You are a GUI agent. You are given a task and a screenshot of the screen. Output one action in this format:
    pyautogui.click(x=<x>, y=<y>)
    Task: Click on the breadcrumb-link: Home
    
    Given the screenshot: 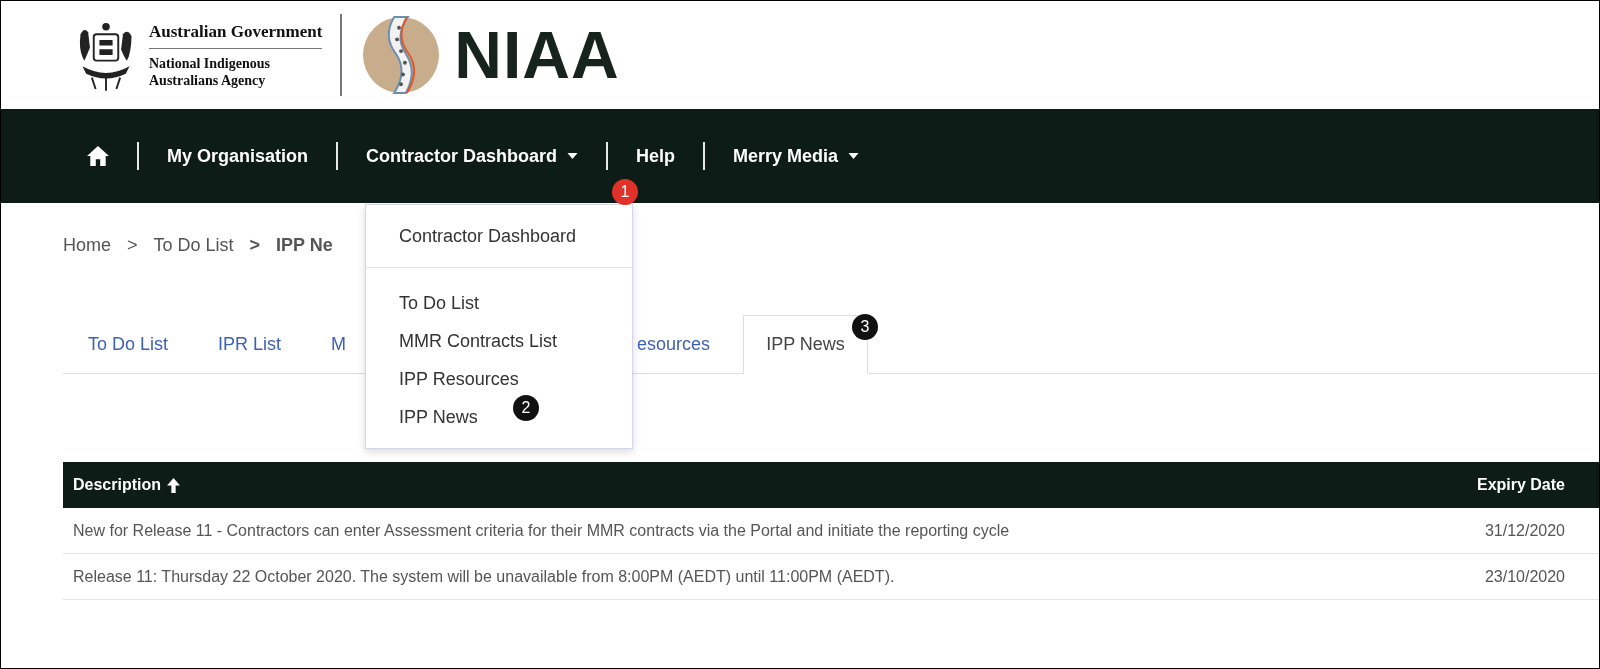 What is the action you would take?
    pyautogui.click(x=87, y=245)
    